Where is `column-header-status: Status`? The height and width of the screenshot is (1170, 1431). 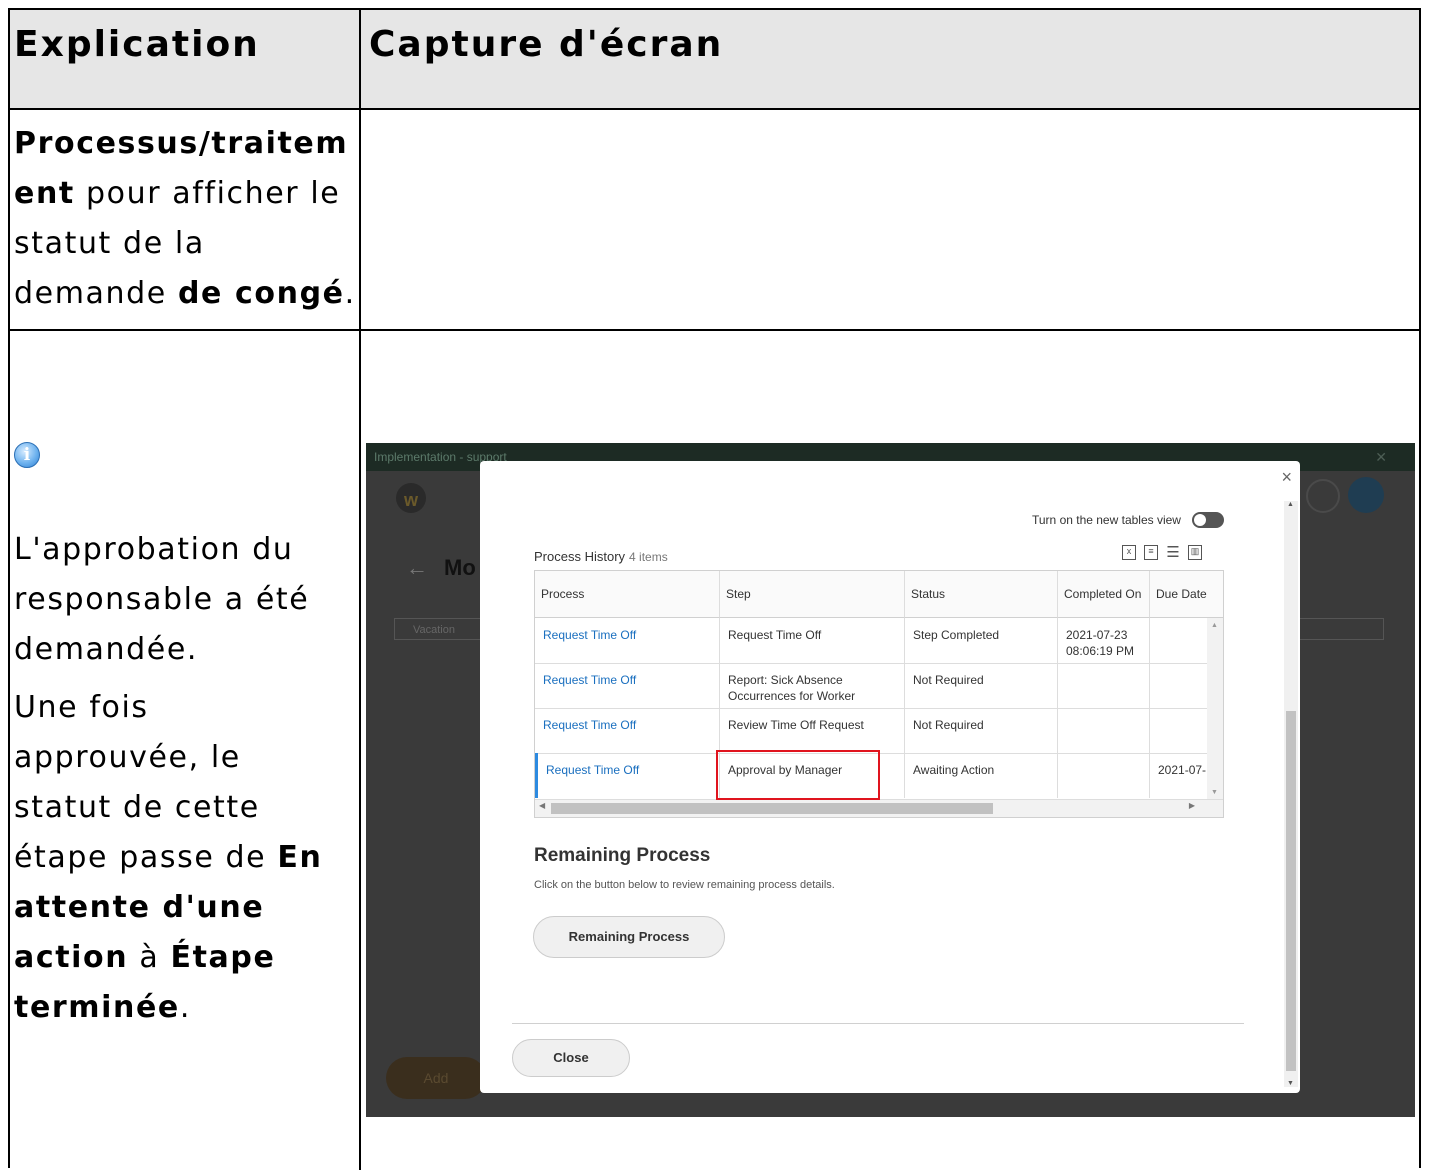
column-header-status: Status is located at coordinates (981, 594).